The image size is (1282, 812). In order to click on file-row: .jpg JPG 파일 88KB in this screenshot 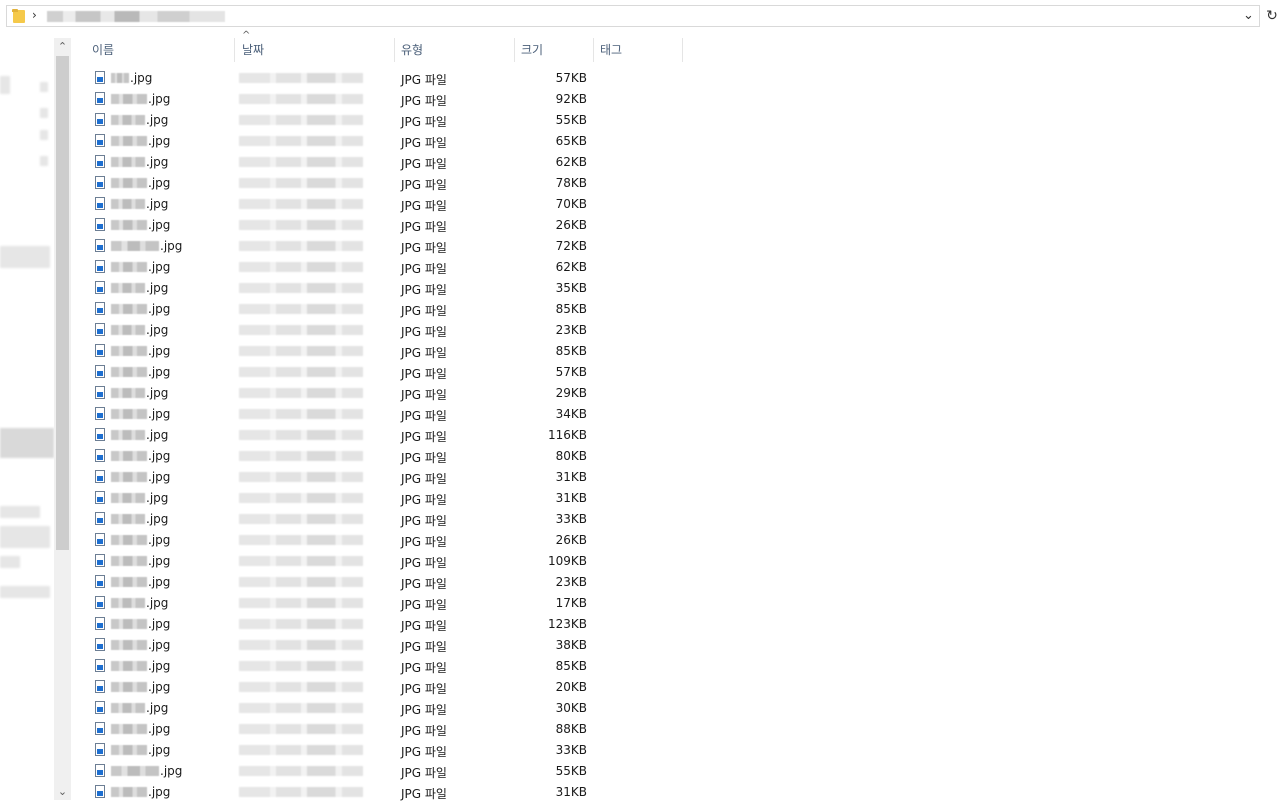, I will do `click(386, 730)`.